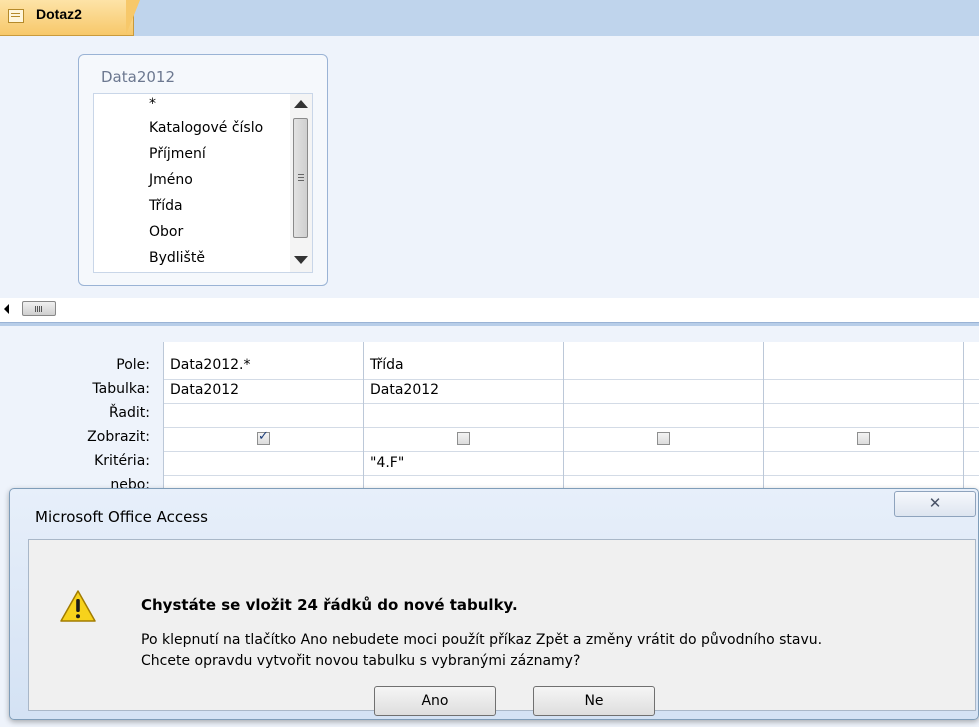 This screenshot has width=979, height=727. What do you see at coordinates (171, 180) in the screenshot?
I see `field-item: Jméno` at bounding box center [171, 180].